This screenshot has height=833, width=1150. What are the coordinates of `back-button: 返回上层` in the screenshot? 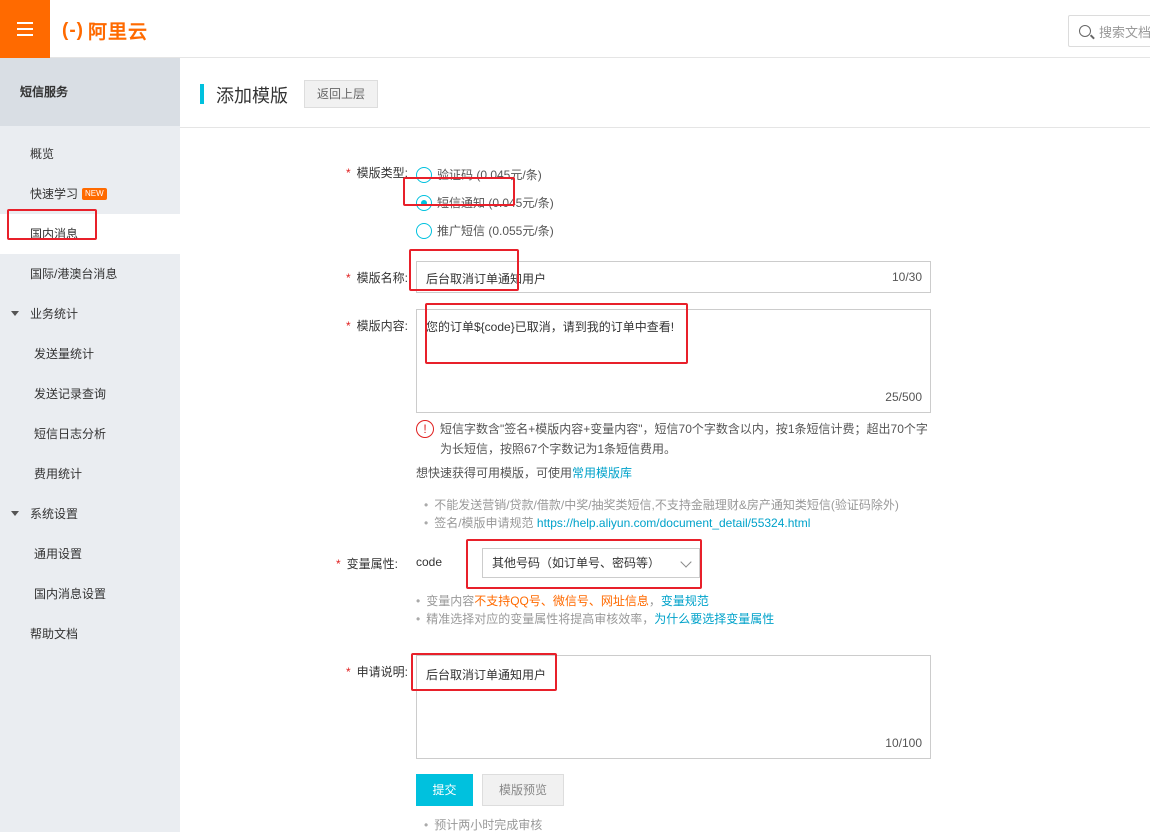 It's located at (341, 94).